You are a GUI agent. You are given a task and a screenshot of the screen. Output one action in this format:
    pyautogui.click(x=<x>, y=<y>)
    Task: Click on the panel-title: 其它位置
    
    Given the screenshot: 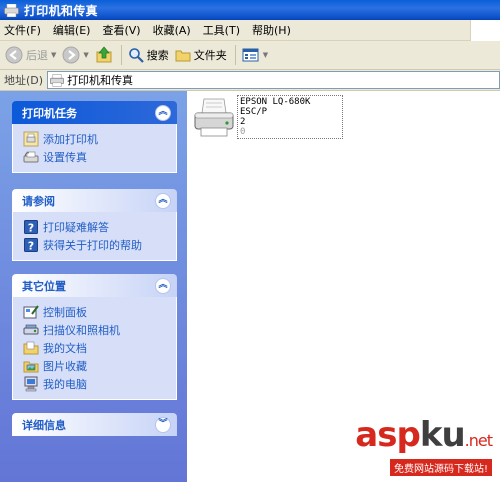 What is the action you would take?
    pyautogui.click(x=44, y=286)
    